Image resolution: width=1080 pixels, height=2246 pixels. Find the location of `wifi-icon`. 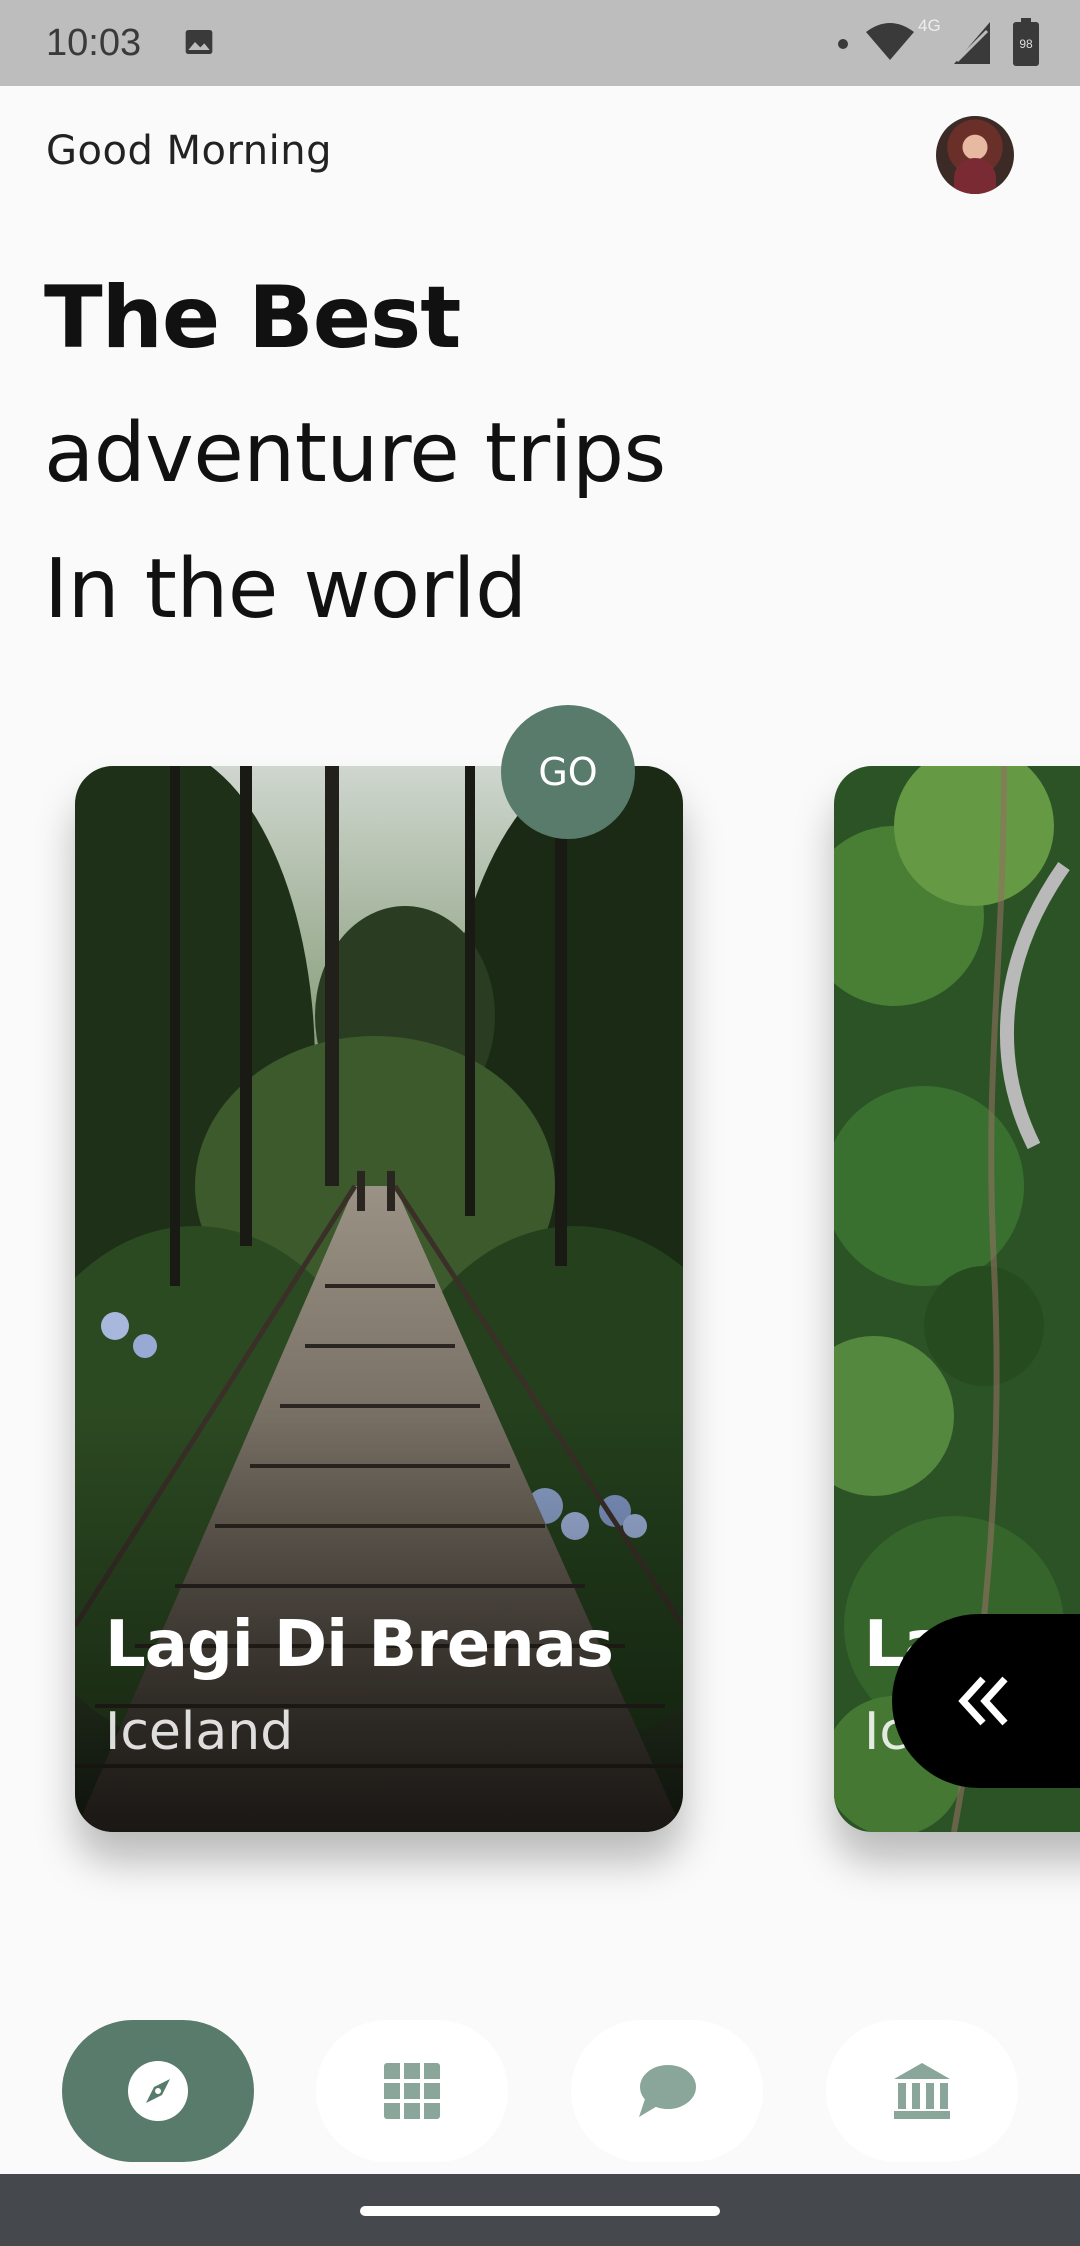

wifi-icon is located at coordinates (890, 41).